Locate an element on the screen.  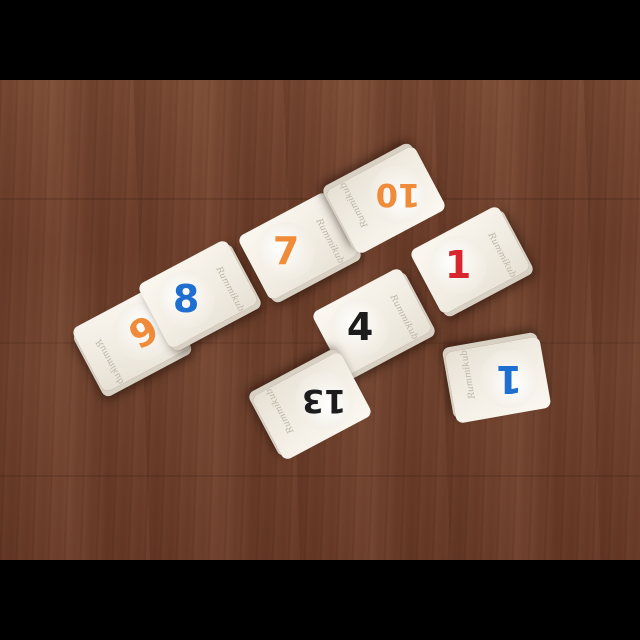
tile-number: 10 is located at coordinates (398, 194).